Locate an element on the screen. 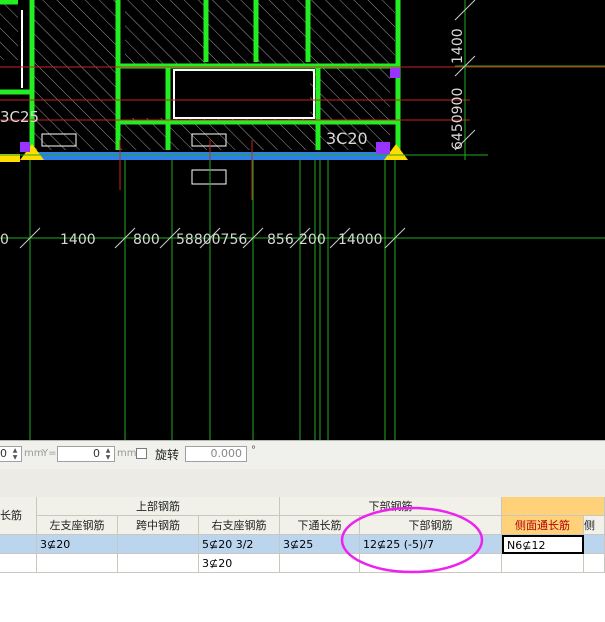 Image resolution: width=605 pixels, height=622 pixels. rebar-label: 3C25 is located at coordinates (19, 117).